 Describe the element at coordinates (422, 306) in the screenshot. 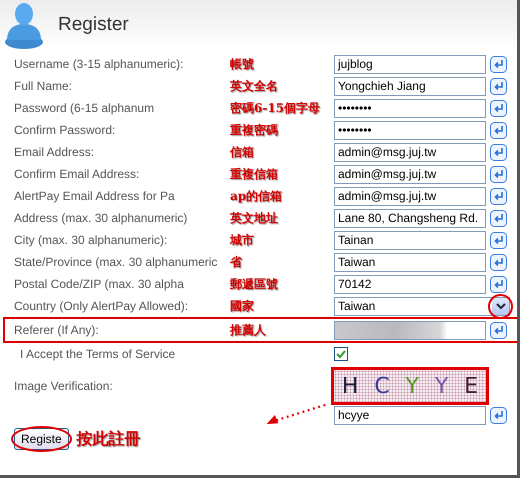

I see `country-dropdown: Taiwan` at that location.